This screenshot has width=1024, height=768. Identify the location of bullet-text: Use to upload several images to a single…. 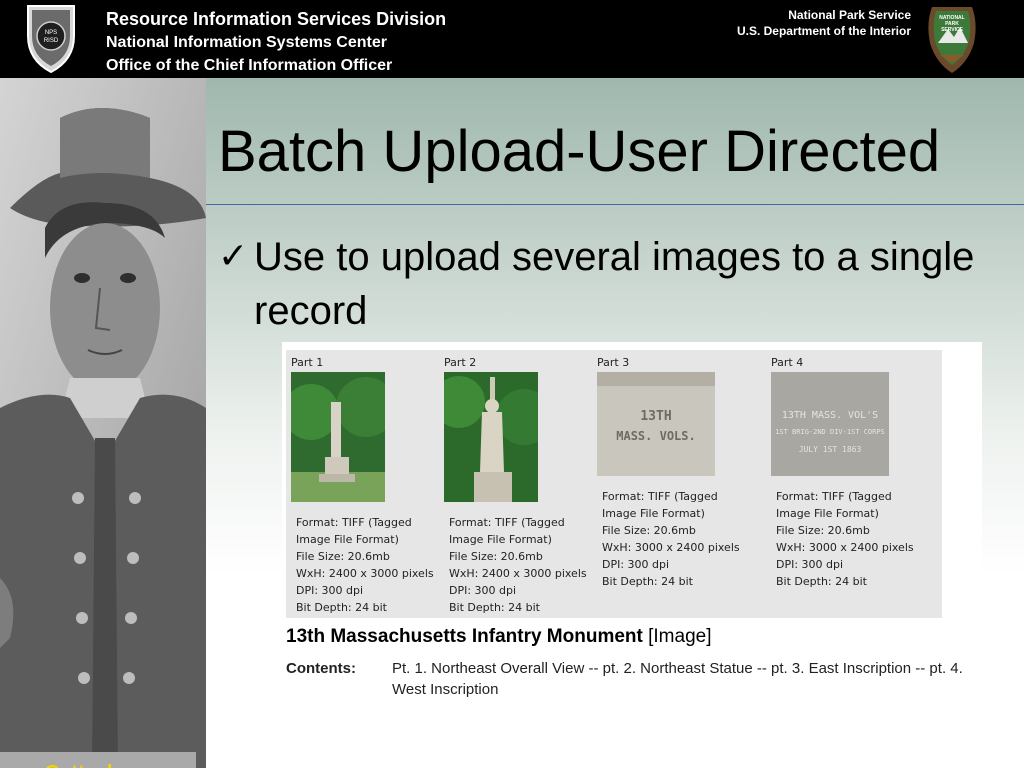
(614, 284).